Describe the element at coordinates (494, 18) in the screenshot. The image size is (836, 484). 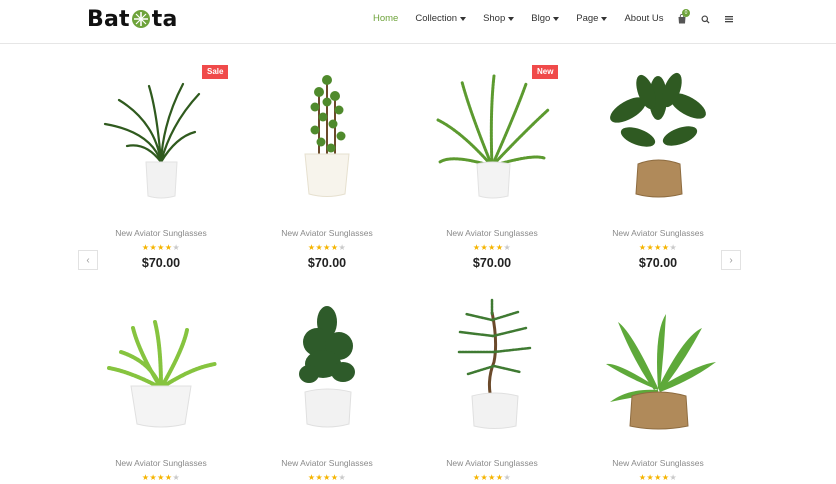
I see `nav-label: Shop` at that location.